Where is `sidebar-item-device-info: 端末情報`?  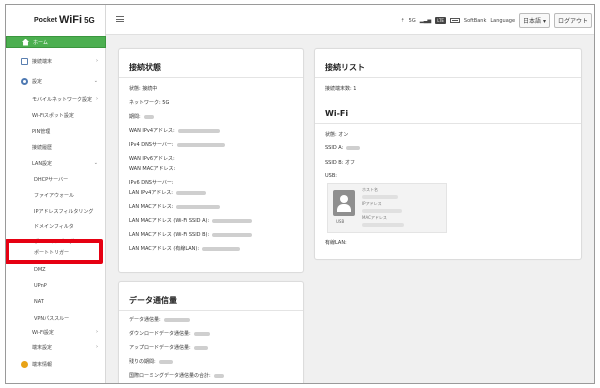 sidebar-item-device-info: 端末情報 is located at coordinates (56, 364).